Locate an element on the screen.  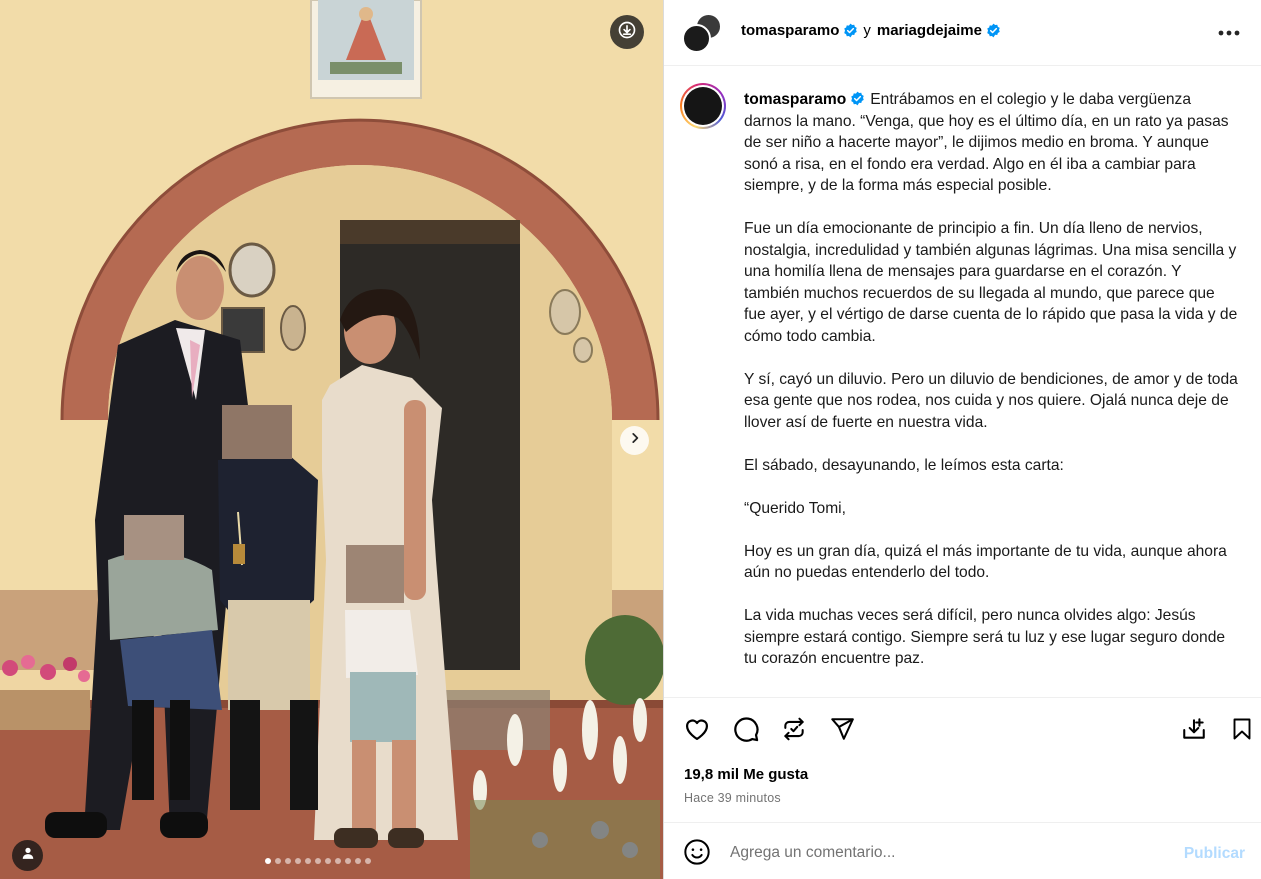
post-actions: 19,8 mil Me gusta Hace 39 minutos is located at coordinates (962, 759).